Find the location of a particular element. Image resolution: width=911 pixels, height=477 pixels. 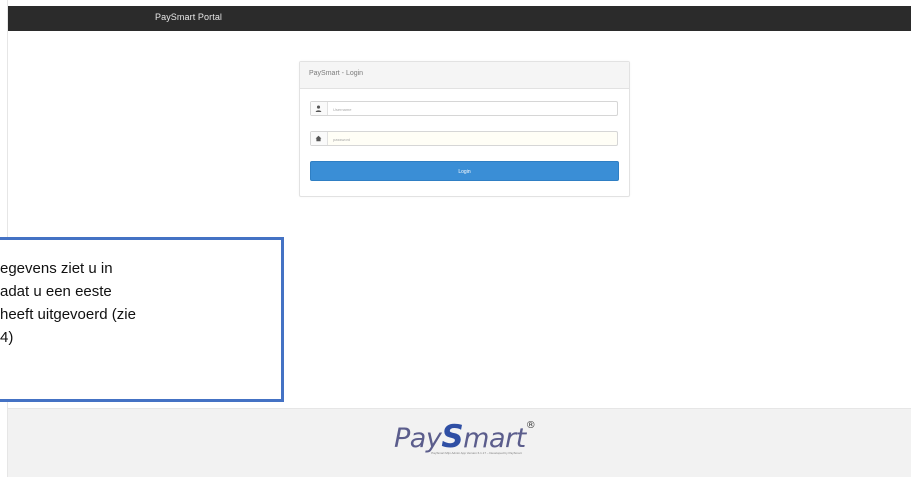

password-field is located at coordinates (464, 138).